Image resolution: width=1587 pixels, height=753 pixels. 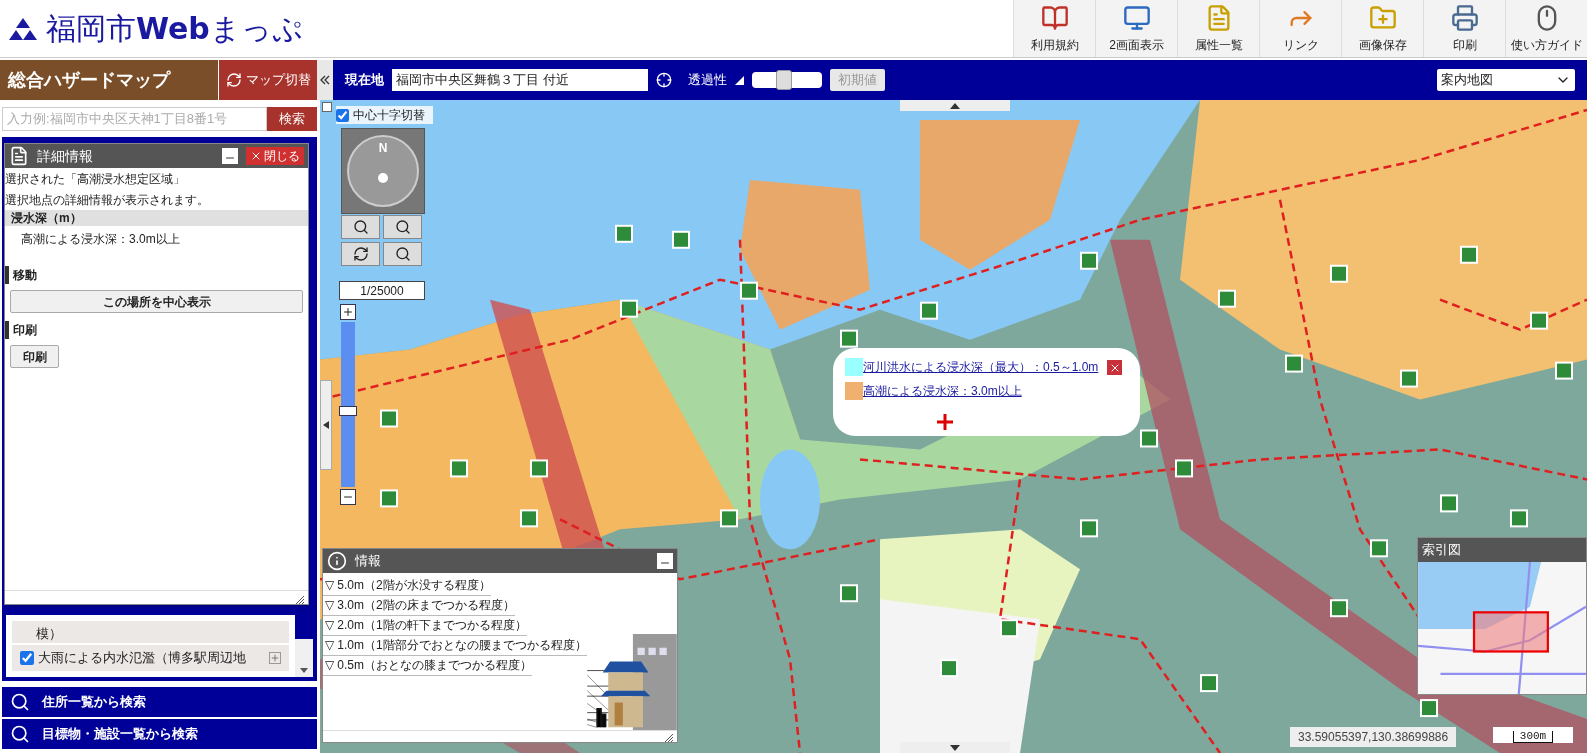 What do you see at coordinates (156, 218) in the screenshot?
I see `section-header: 浸水深（m）` at bounding box center [156, 218].